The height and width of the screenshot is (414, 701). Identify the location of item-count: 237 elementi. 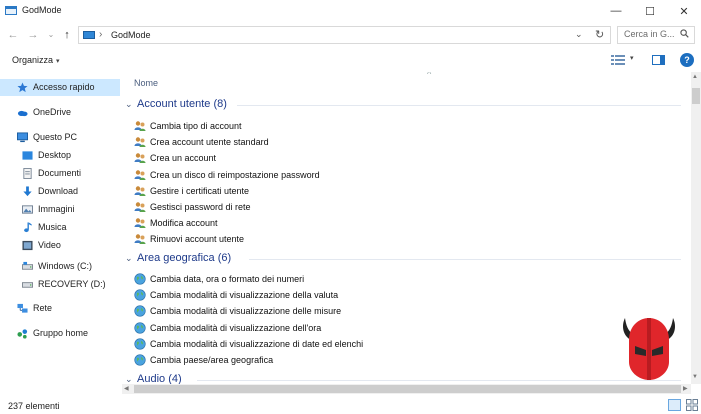
(34, 406).